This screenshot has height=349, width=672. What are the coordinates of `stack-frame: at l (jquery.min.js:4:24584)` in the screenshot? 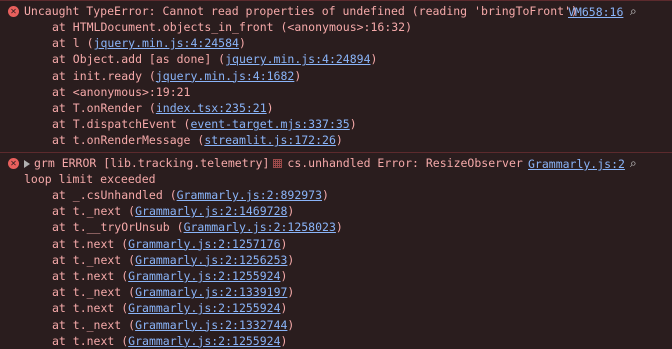 It's located at (149, 43).